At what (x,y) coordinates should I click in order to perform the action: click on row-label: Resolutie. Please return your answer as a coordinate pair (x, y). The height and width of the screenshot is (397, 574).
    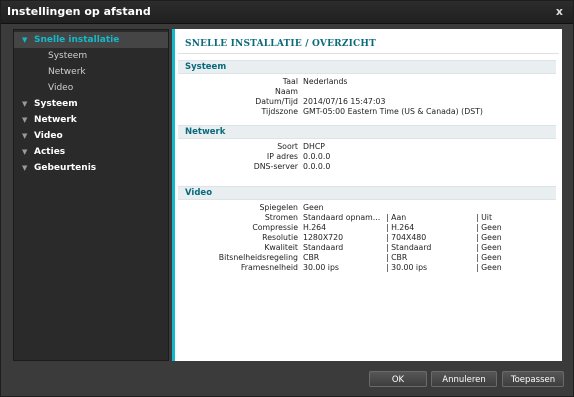
    Looking at the image, I should click on (280, 237).